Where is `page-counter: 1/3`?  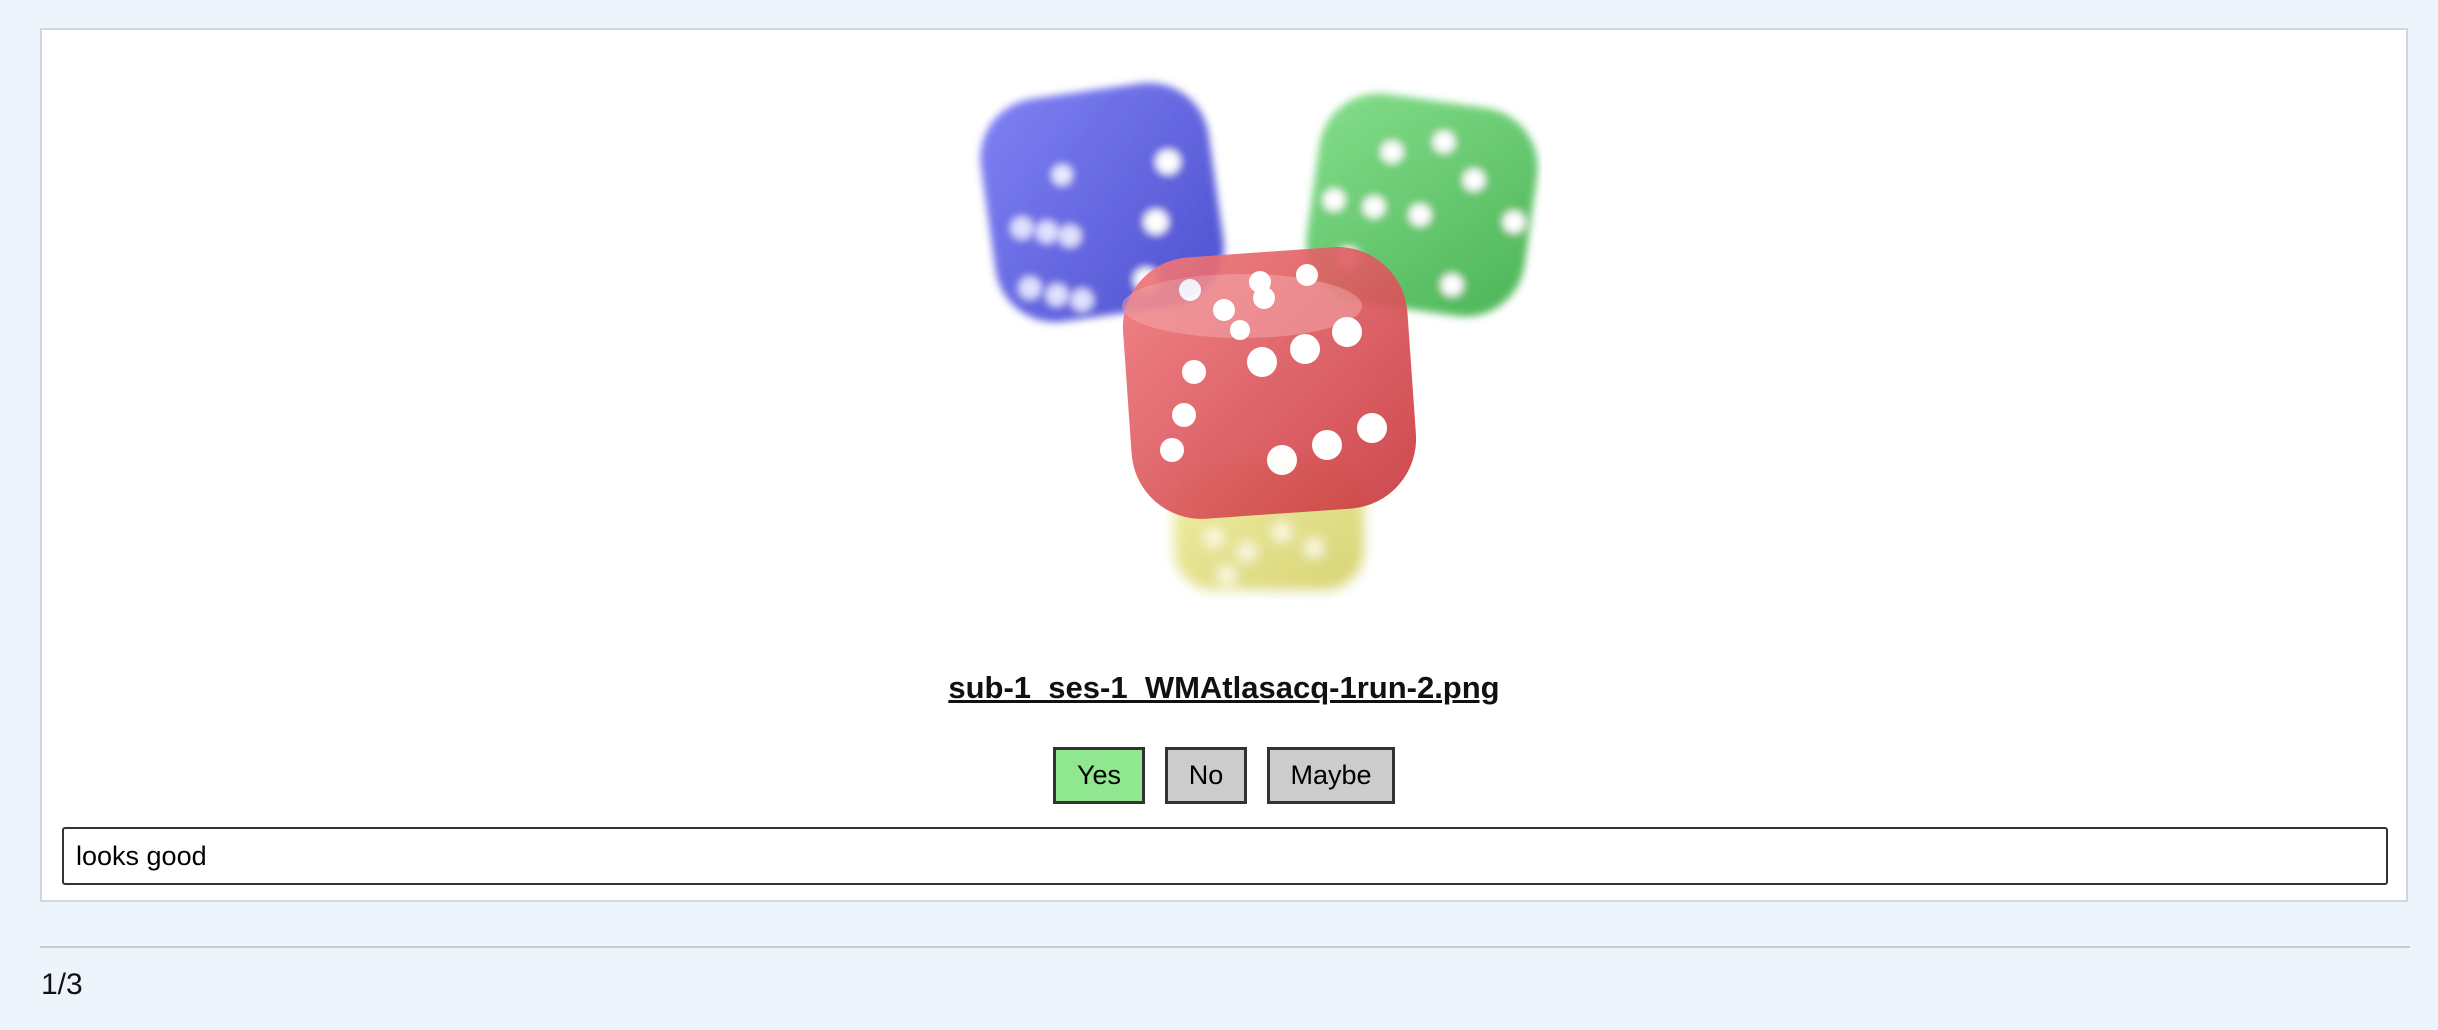 page-counter: 1/3 is located at coordinates (62, 984).